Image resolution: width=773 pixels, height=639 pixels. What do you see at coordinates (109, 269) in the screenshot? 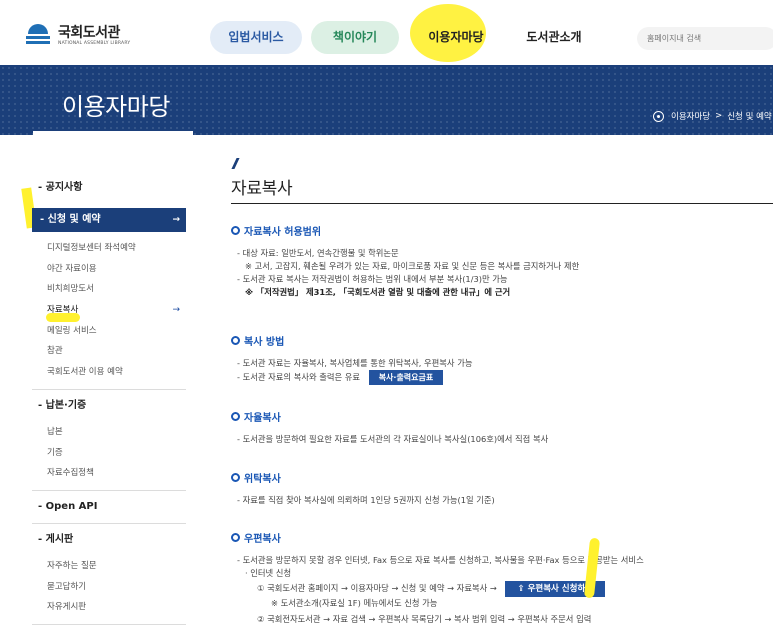
I see `sidebar-item-night-use: 야간 자료이용` at bounding box center [109, 269].